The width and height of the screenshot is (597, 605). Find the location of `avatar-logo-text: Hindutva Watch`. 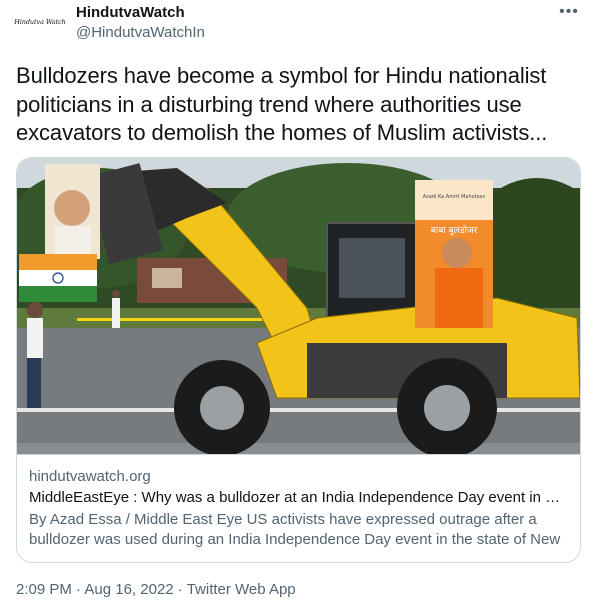

avatar-logo-text: Hindutva Watch is located at coordinates (40, 22).